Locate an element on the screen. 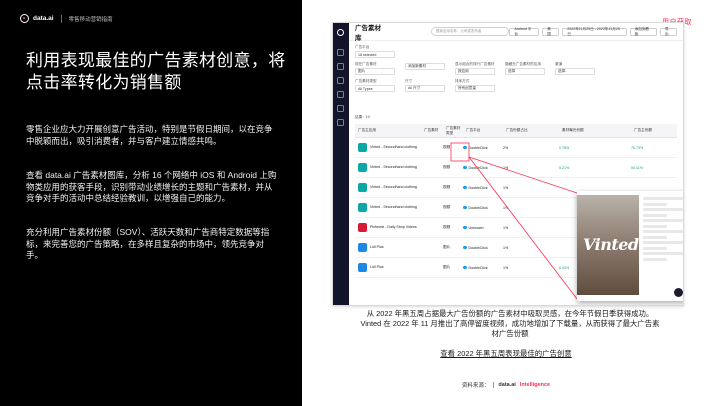  settings-icon is located at coordinates (340, 122).